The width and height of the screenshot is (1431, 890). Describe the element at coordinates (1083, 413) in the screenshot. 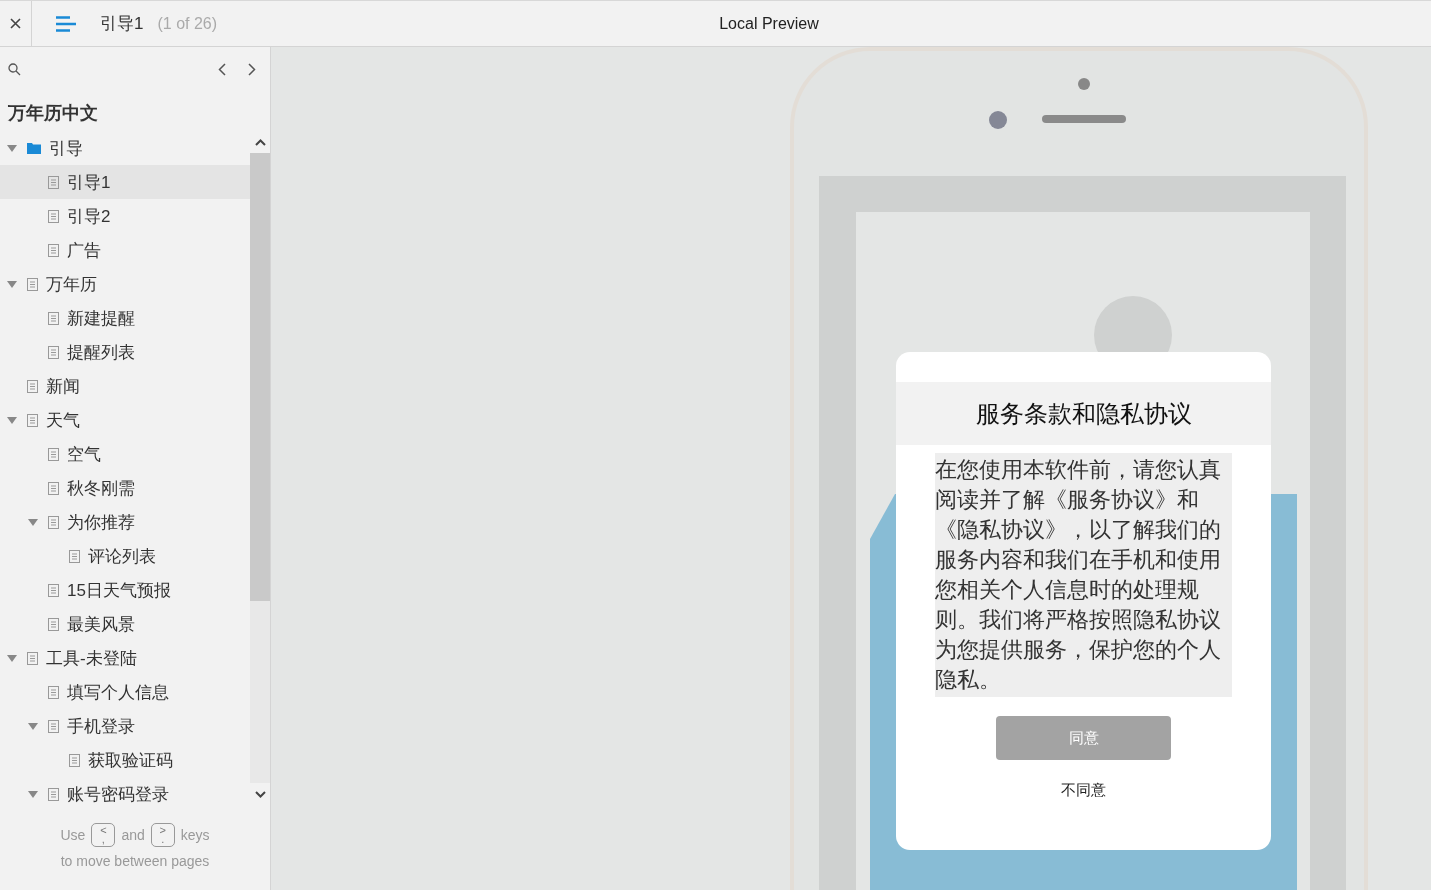

I see `dialog-title: 服务条款和隐私协议` at that location.